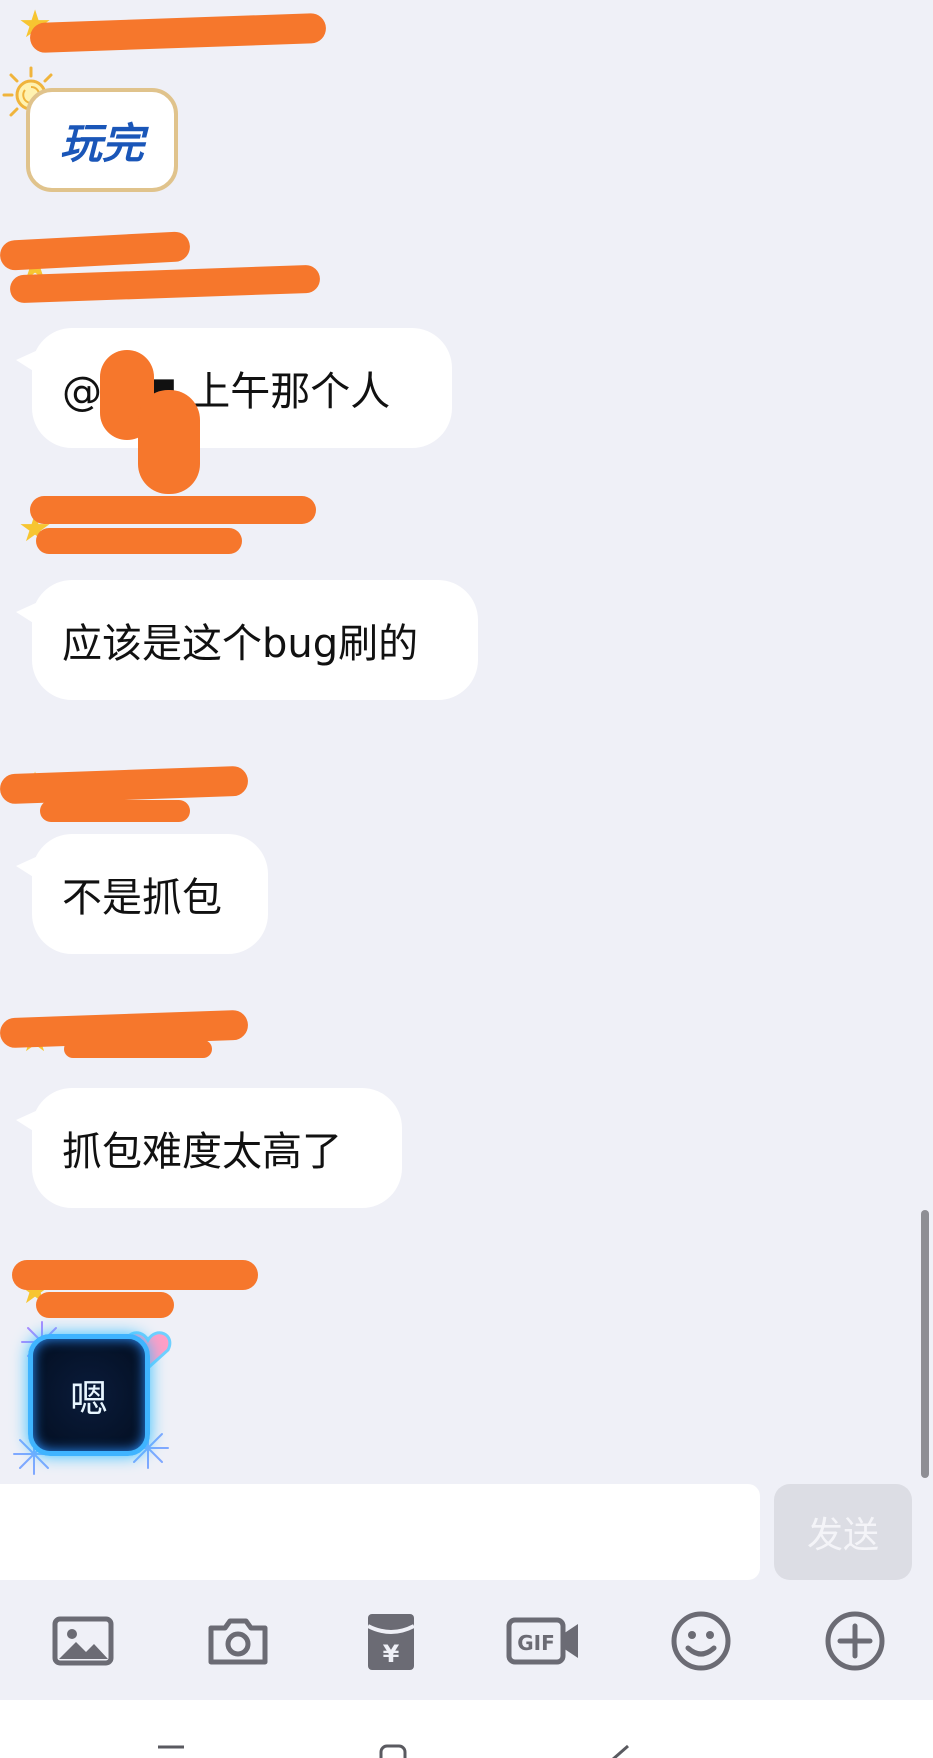 This screenshot has height=1758, width=933. I want to click on input-row: 发送, so click(466, 1533).